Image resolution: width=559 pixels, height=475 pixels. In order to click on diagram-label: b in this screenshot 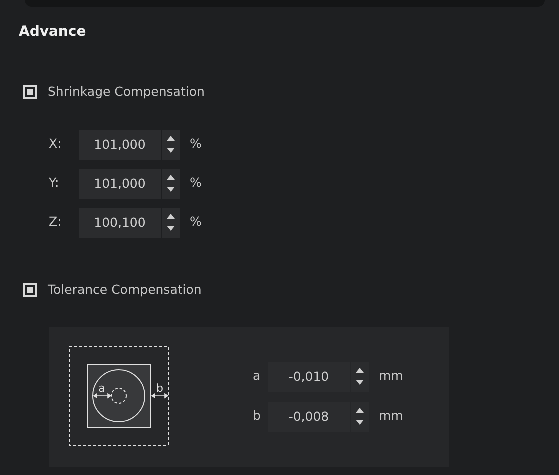, I will do `click(160, 388)`.